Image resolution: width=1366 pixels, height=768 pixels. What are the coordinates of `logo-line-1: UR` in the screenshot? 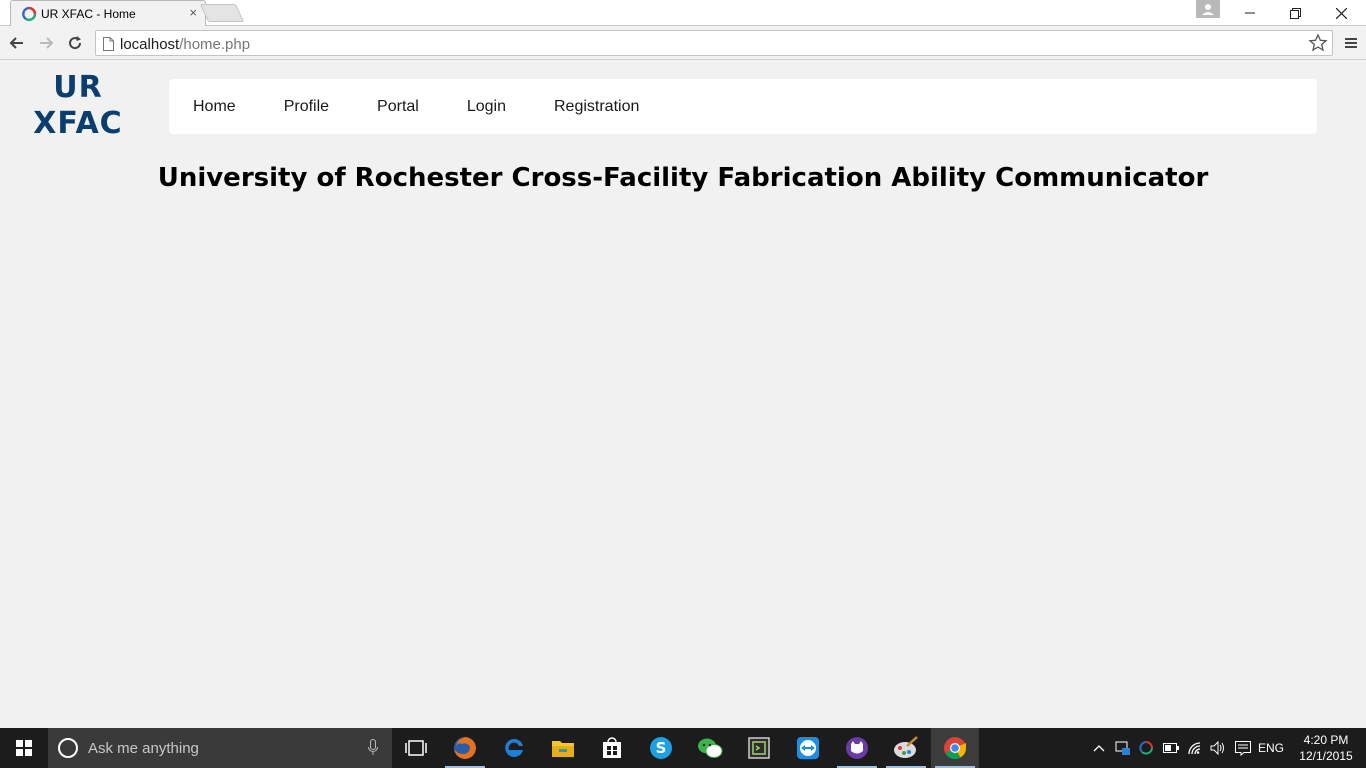 It's located at (78, 87).